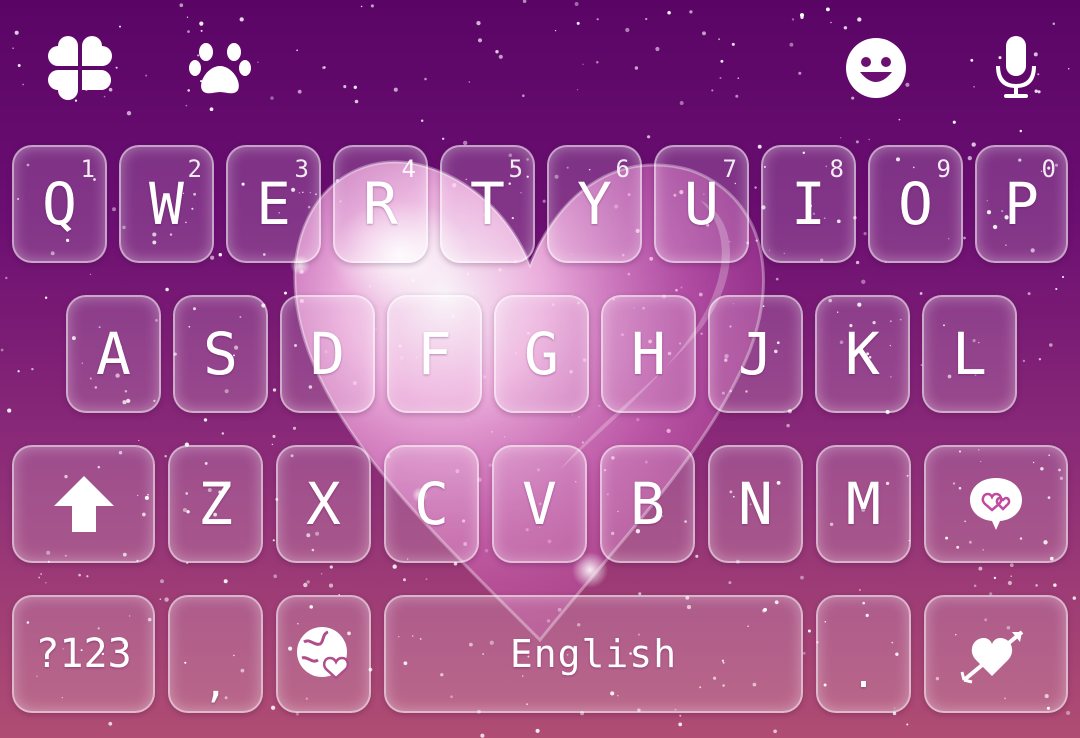 Image resolution: width=1080 pixels, height=738 pixels. I want to click on shift-key, so click(83, 504).